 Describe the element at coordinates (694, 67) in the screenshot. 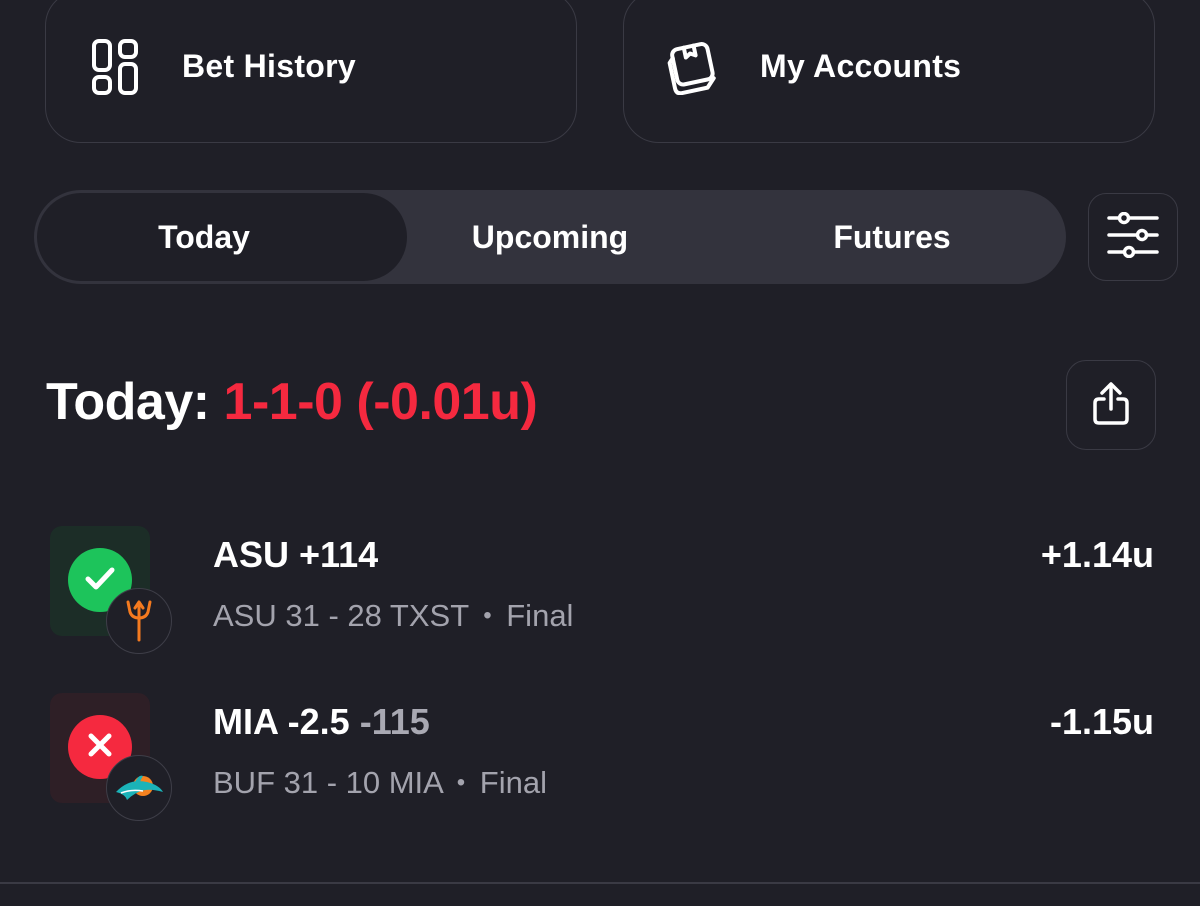

I see `package-box-icon` at that location.